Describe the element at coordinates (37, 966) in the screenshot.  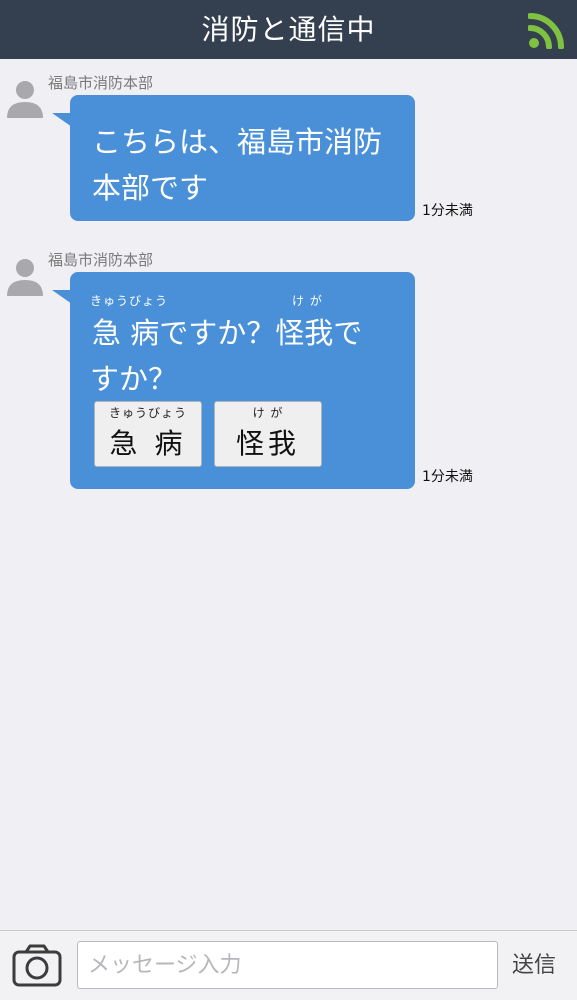
I see `camera-icon` at that location.